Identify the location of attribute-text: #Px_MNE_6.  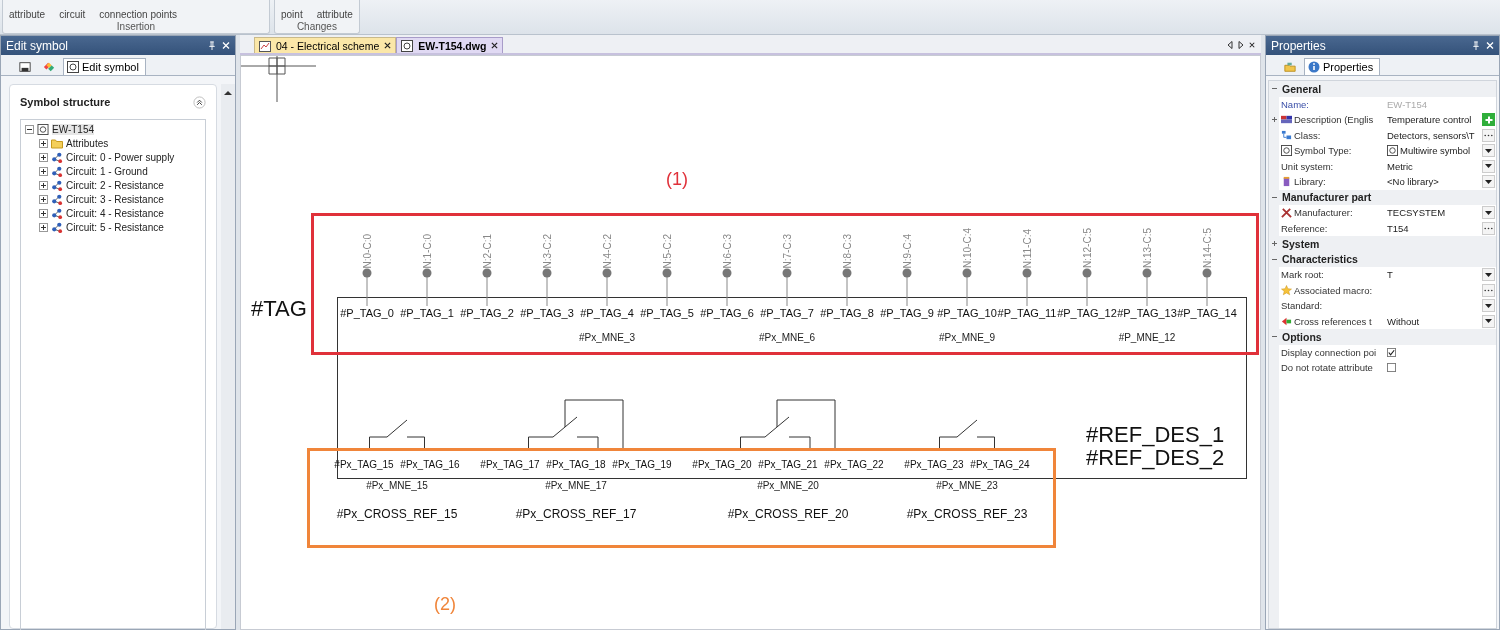
(787, 338).